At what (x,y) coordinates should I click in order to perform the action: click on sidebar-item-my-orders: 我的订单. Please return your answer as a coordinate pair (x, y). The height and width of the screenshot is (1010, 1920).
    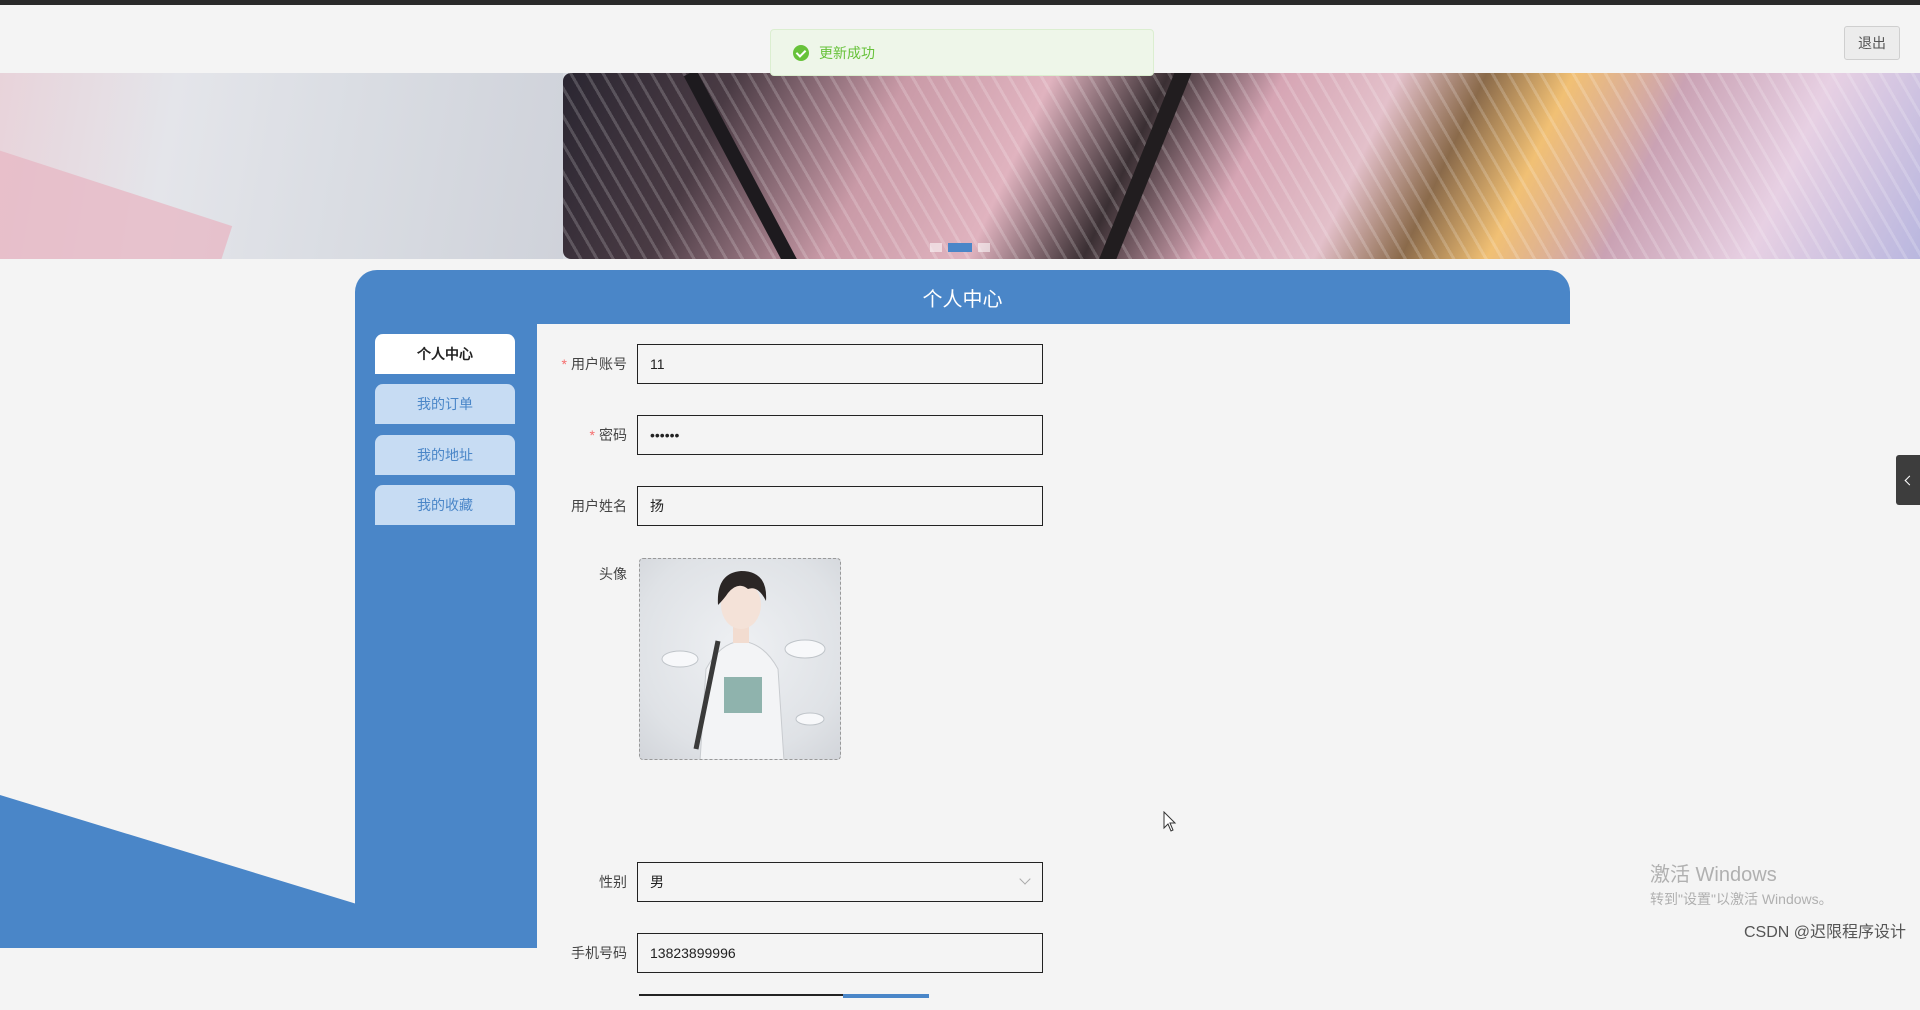
    Looking at the image, I should click on (445, 404).